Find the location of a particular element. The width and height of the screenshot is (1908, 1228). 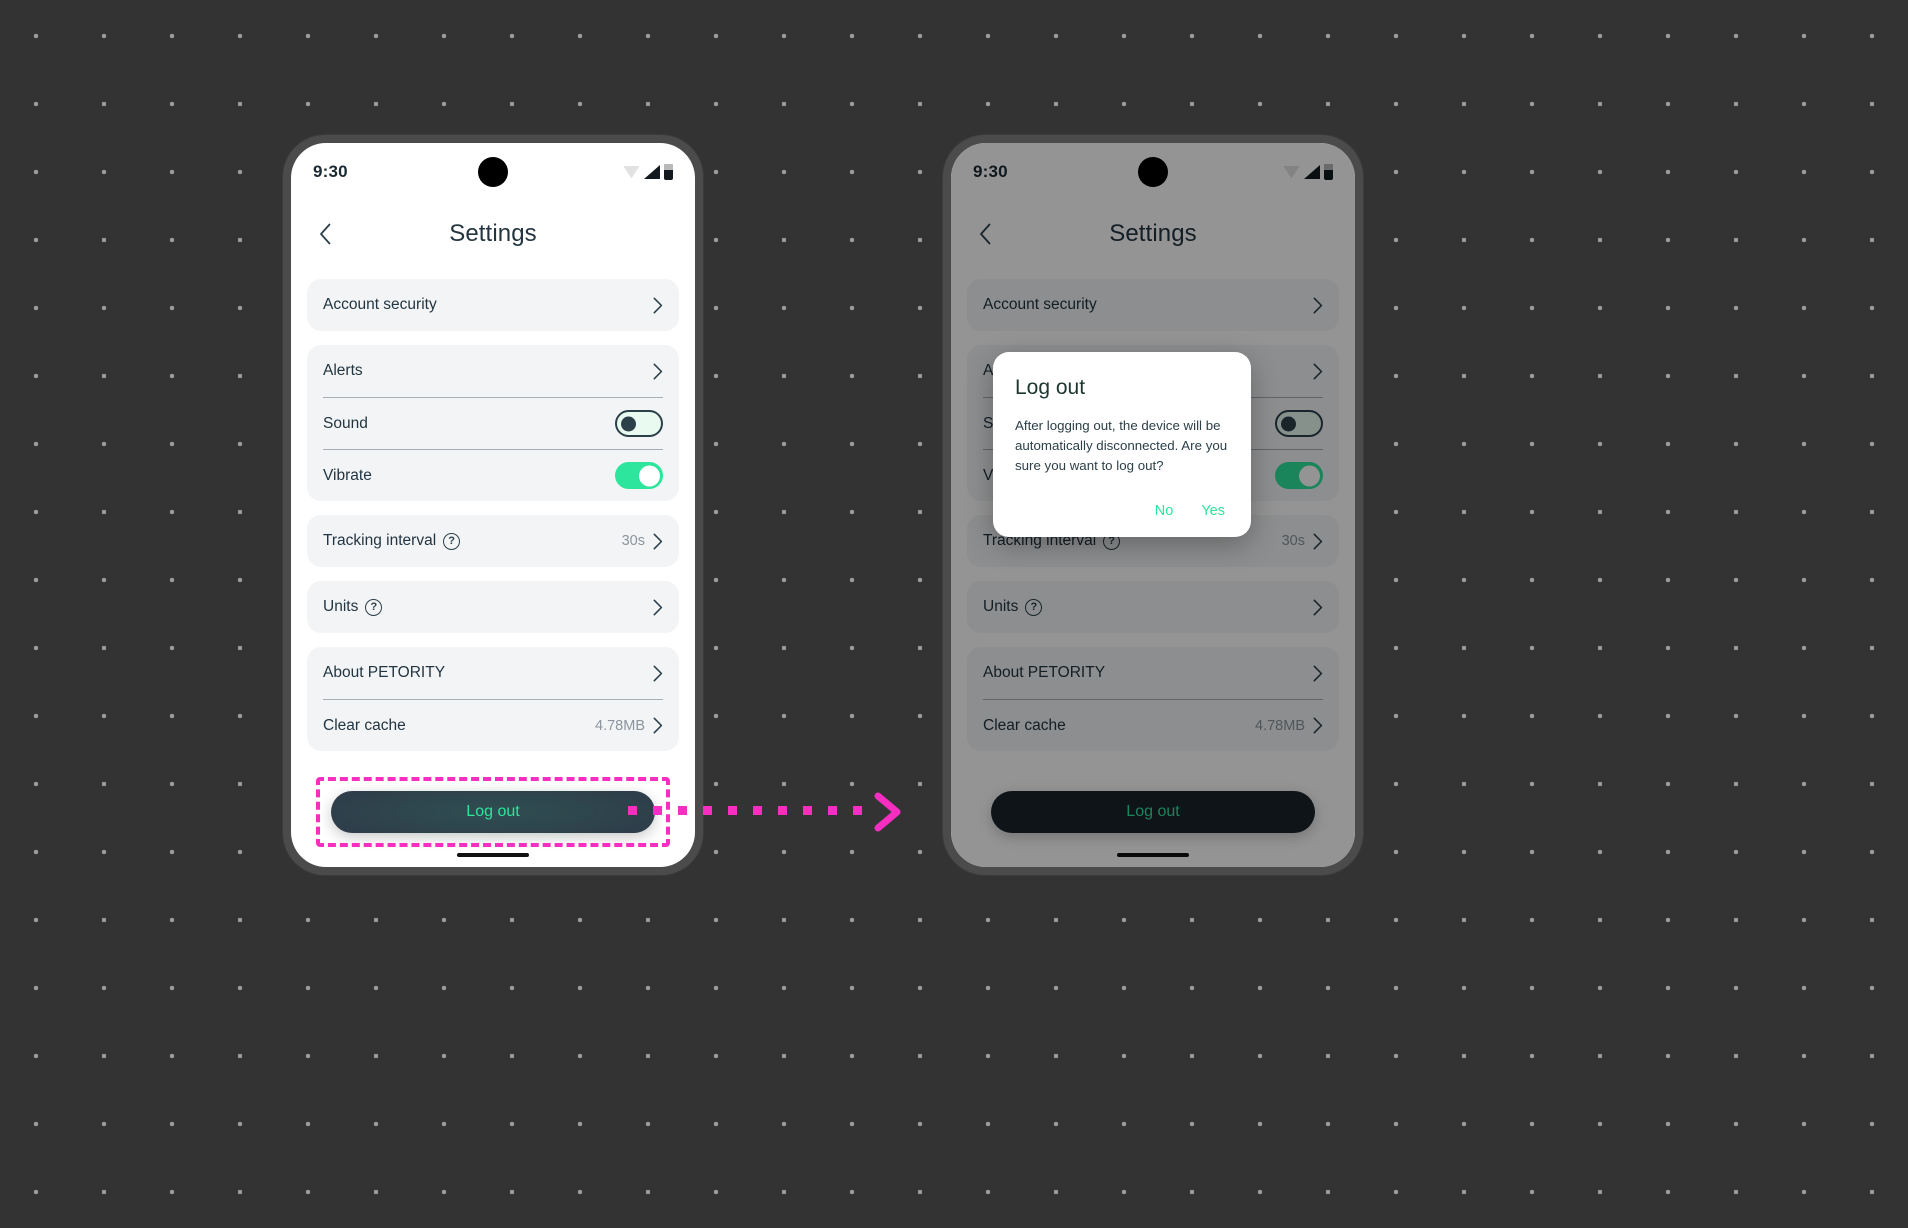

row-label: Alerts is located at coordinates (343, 370).